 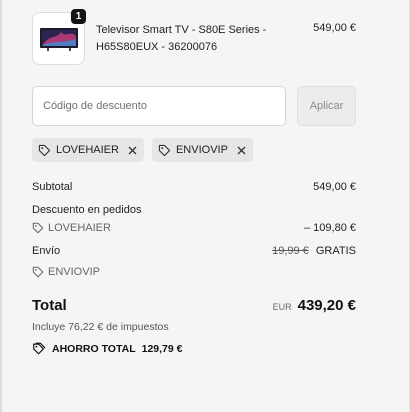 I want to click on subtotal-row: Subtotal 549,00 €, so click(x=194, y=187).